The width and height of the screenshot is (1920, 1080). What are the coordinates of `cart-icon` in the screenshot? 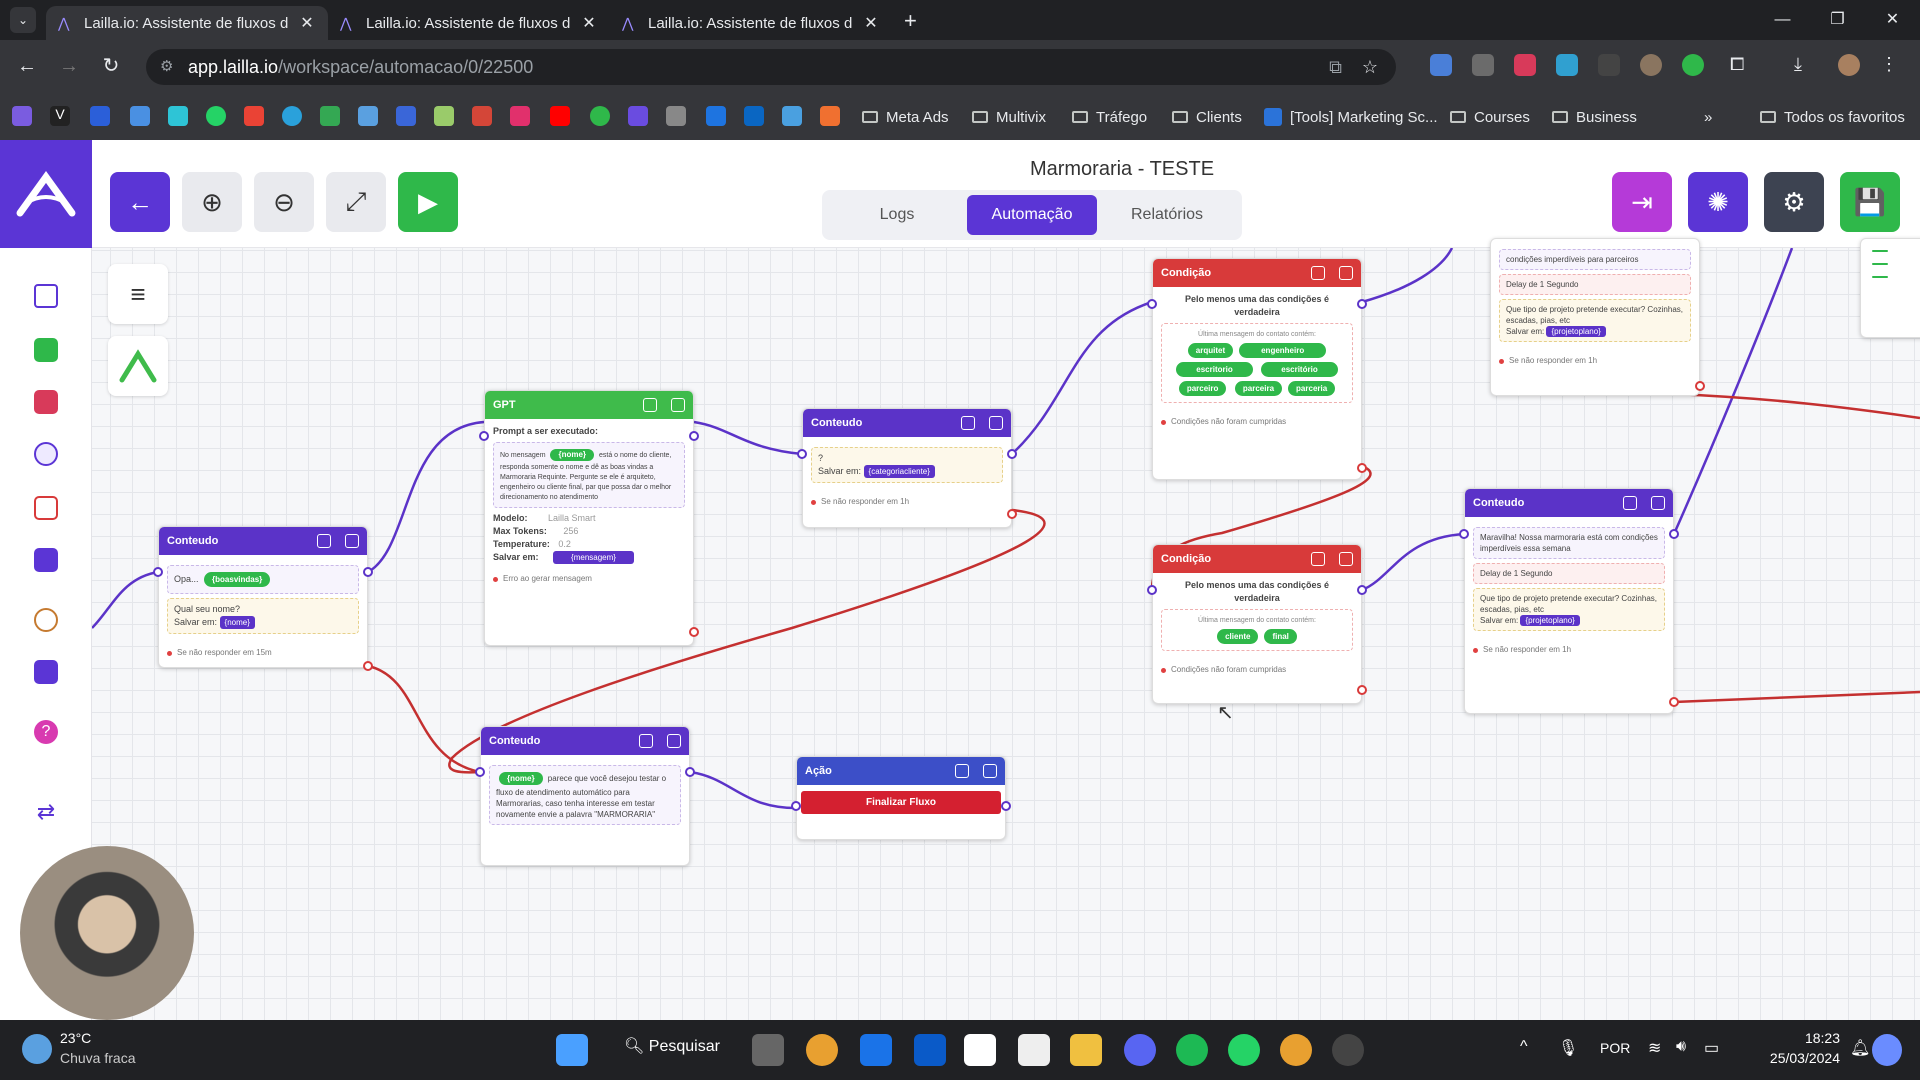 It's located at (46, 508).